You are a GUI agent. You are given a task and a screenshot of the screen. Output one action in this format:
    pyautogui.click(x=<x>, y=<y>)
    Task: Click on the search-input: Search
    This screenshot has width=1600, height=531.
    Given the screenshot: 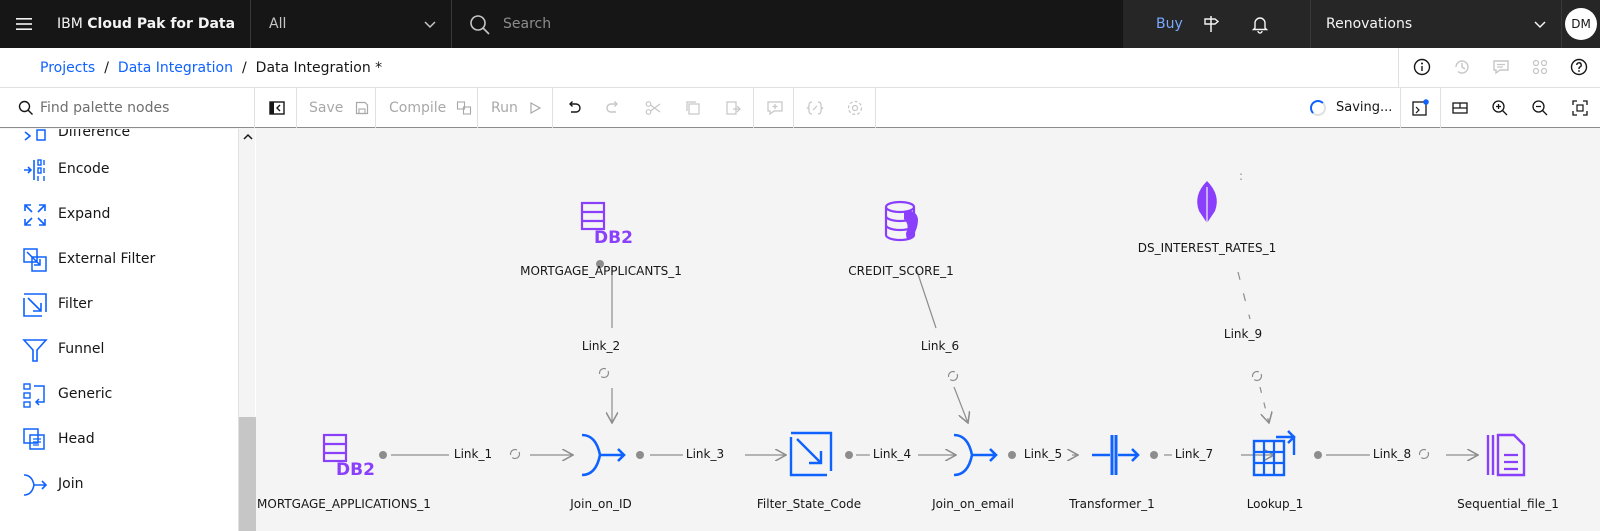 What is the action you would take?
    pyautogui.click(x=527, y=24)
    